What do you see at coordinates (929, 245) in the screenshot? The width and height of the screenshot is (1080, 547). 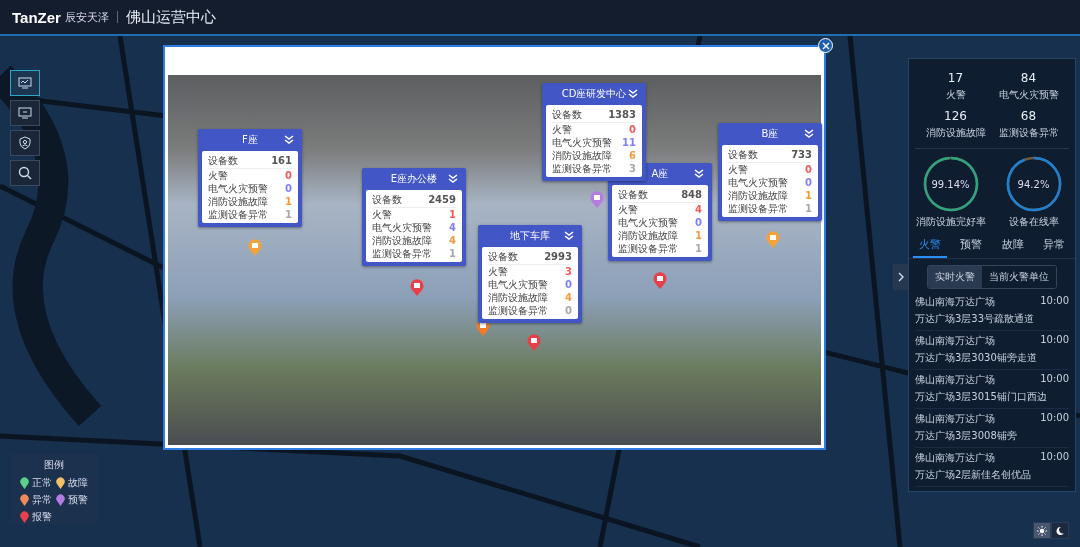 I see `tab: 火警` at bounding box center [929, 245].